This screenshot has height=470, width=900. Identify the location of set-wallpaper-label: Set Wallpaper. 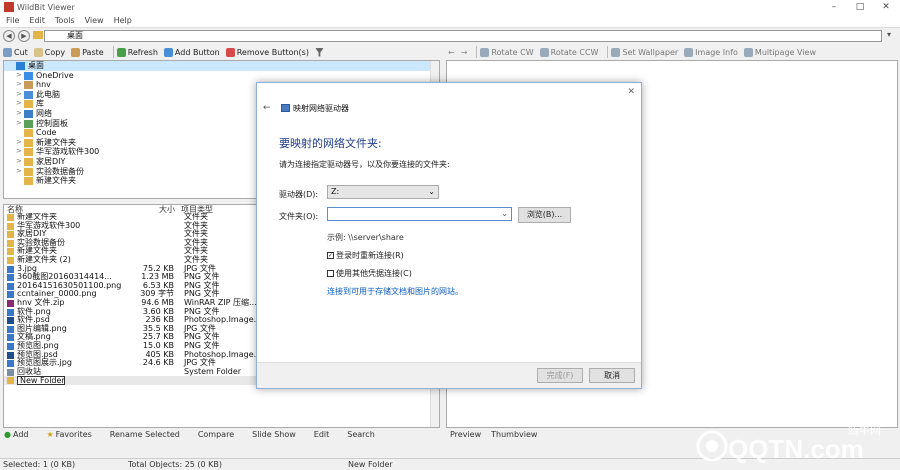
(650, 52).